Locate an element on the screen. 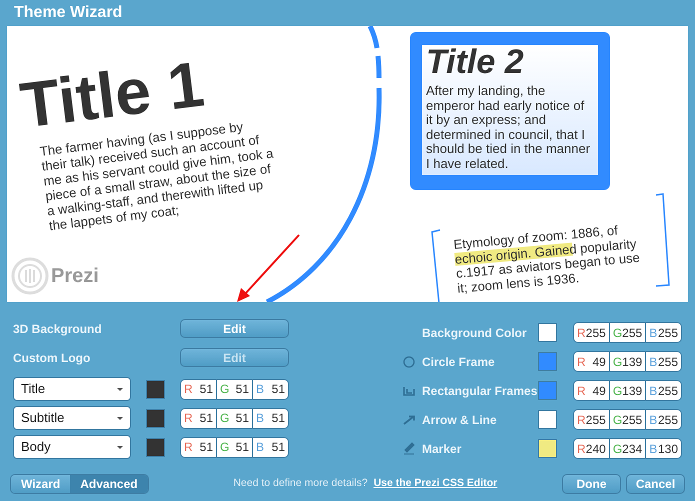  slide-body-text: After my landing, the emperor had early notice of it by an express; and determined in council, that I should be tied in the manner I have related. is located at coordinates (509, 127).